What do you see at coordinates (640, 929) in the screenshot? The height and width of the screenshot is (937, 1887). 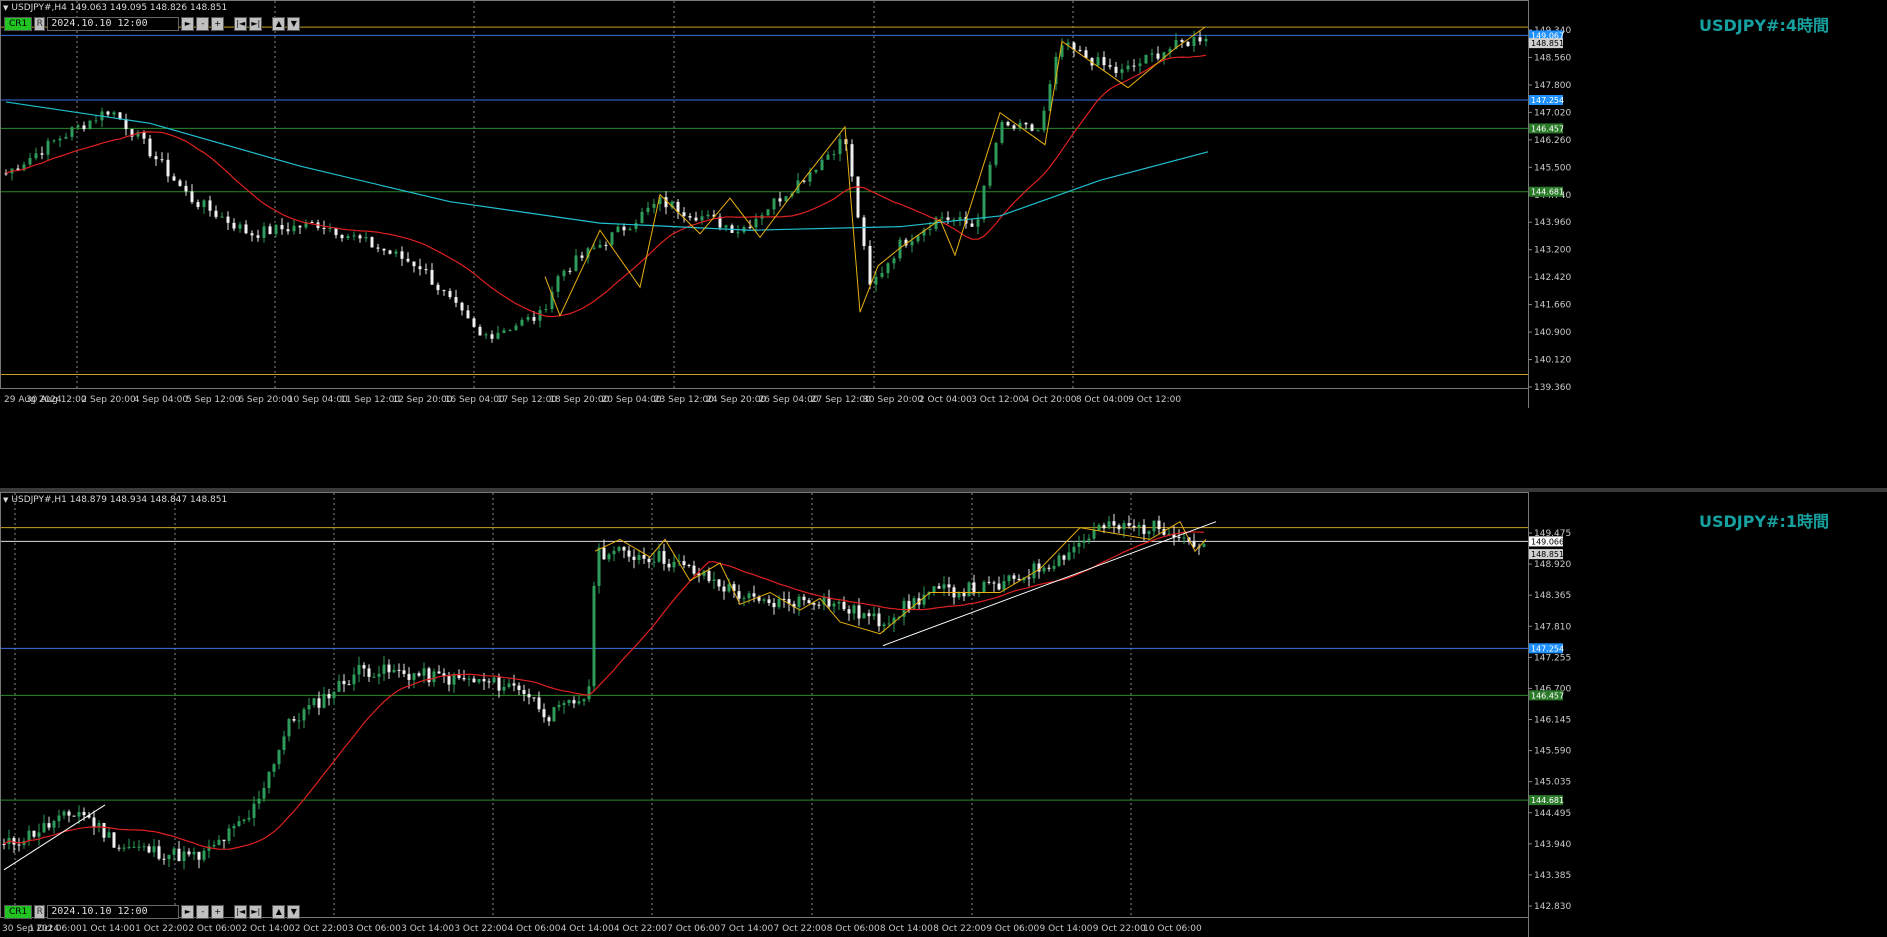 I see `time-tick-label: 4 Oct 22:00` at bounding box center [640, 929].